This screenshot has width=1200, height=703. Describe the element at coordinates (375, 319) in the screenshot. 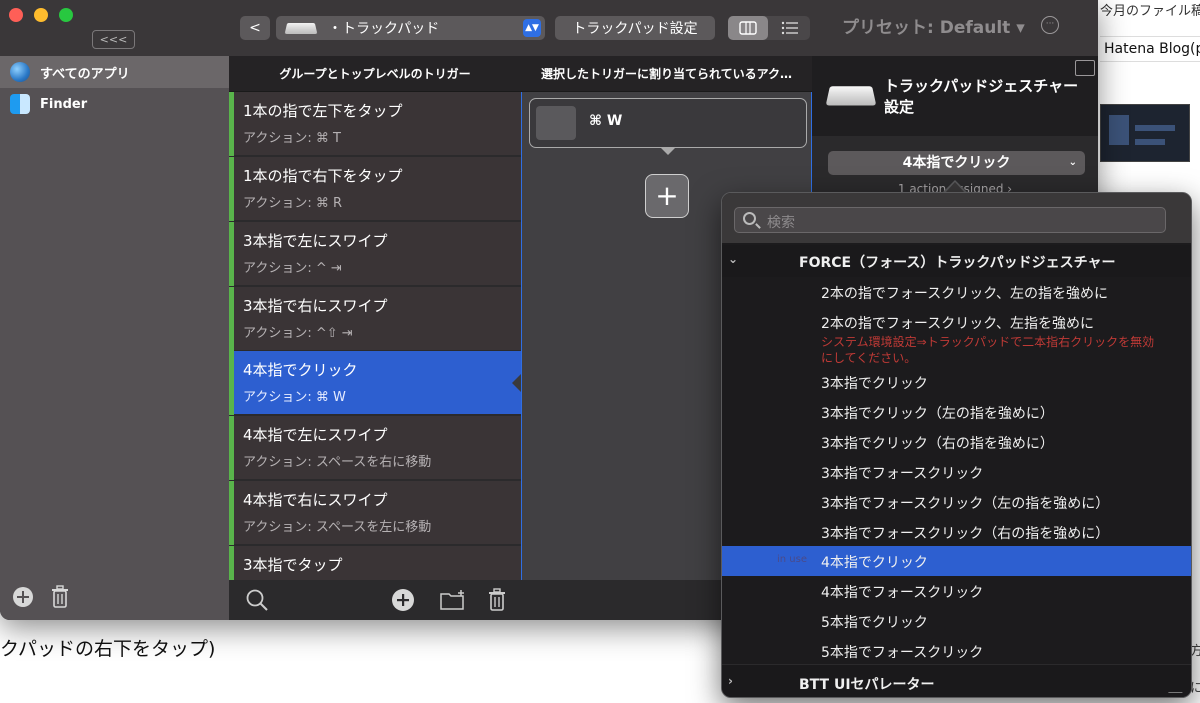

I see `trigger-row: 3本指で右にスワイプ アクション: ^⇧ ⇥` at that location.